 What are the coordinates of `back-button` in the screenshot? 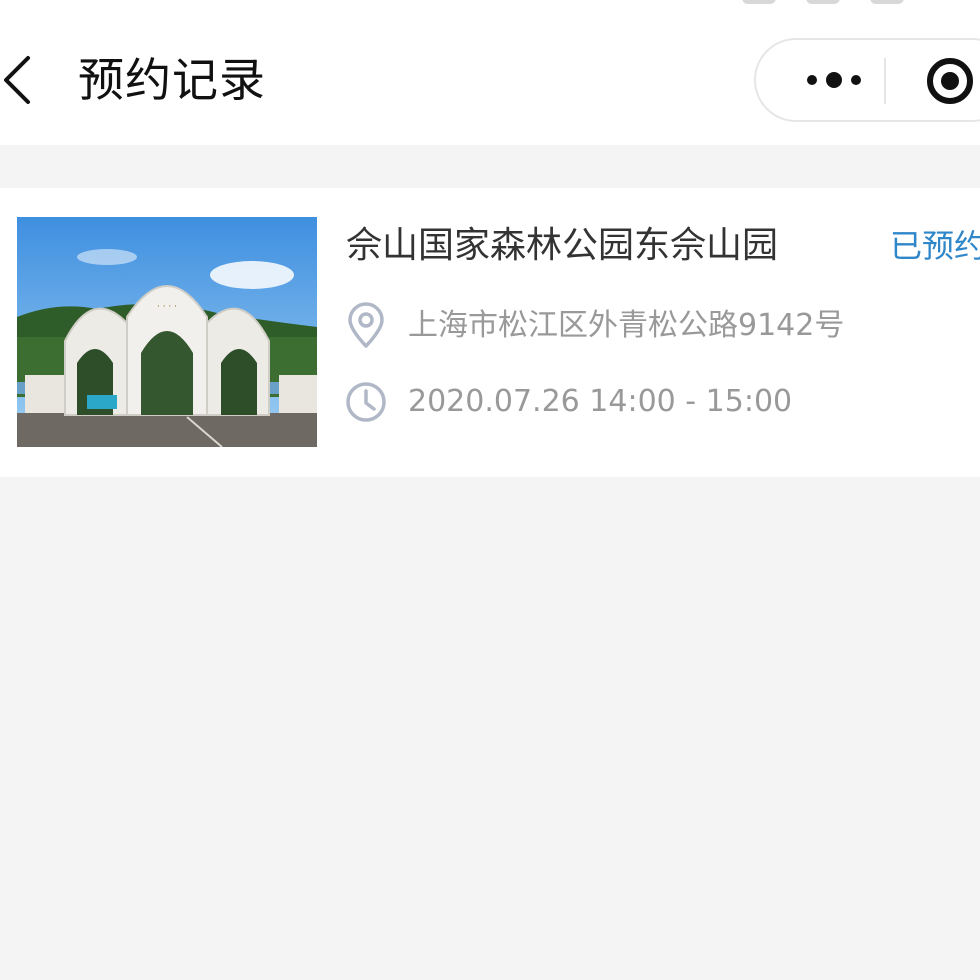 It's located at (22, 80).